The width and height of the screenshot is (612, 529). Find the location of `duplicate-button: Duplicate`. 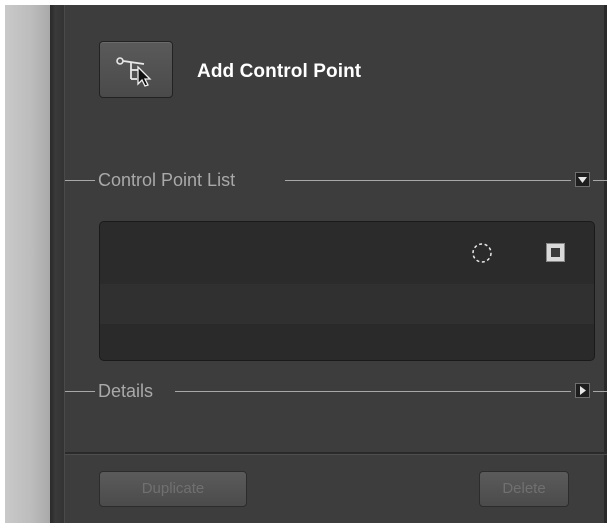

duplicate-button: Duplicate is located at coordinates (173, 489).